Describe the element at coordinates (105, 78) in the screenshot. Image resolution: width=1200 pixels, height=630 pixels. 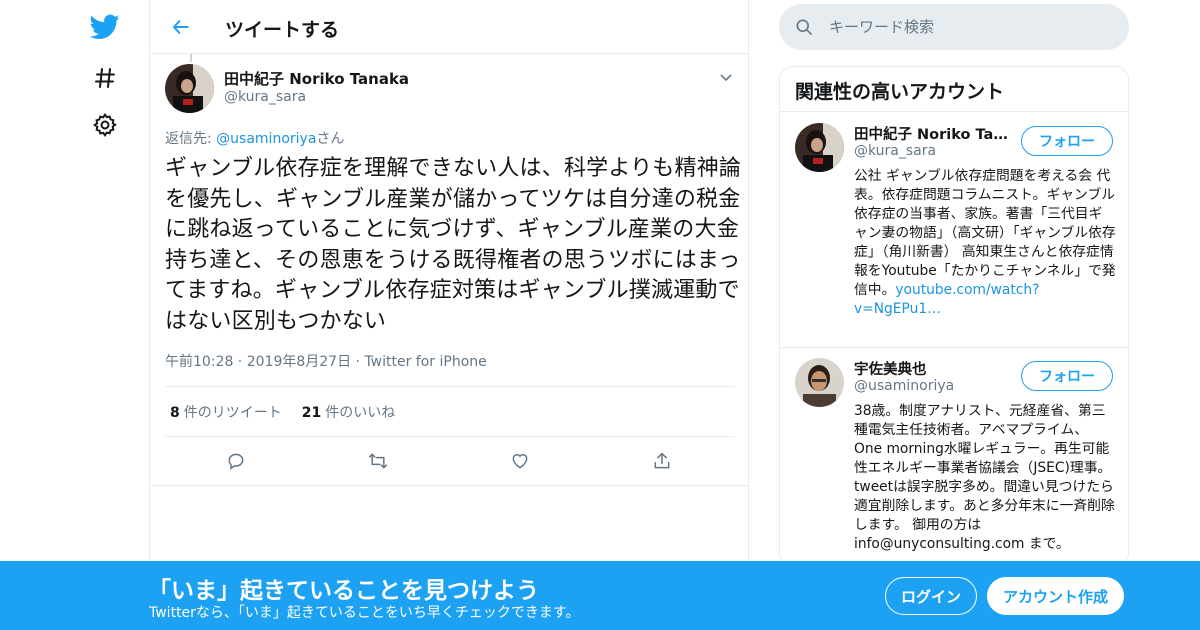
I see `hashtag-icon` at that location.